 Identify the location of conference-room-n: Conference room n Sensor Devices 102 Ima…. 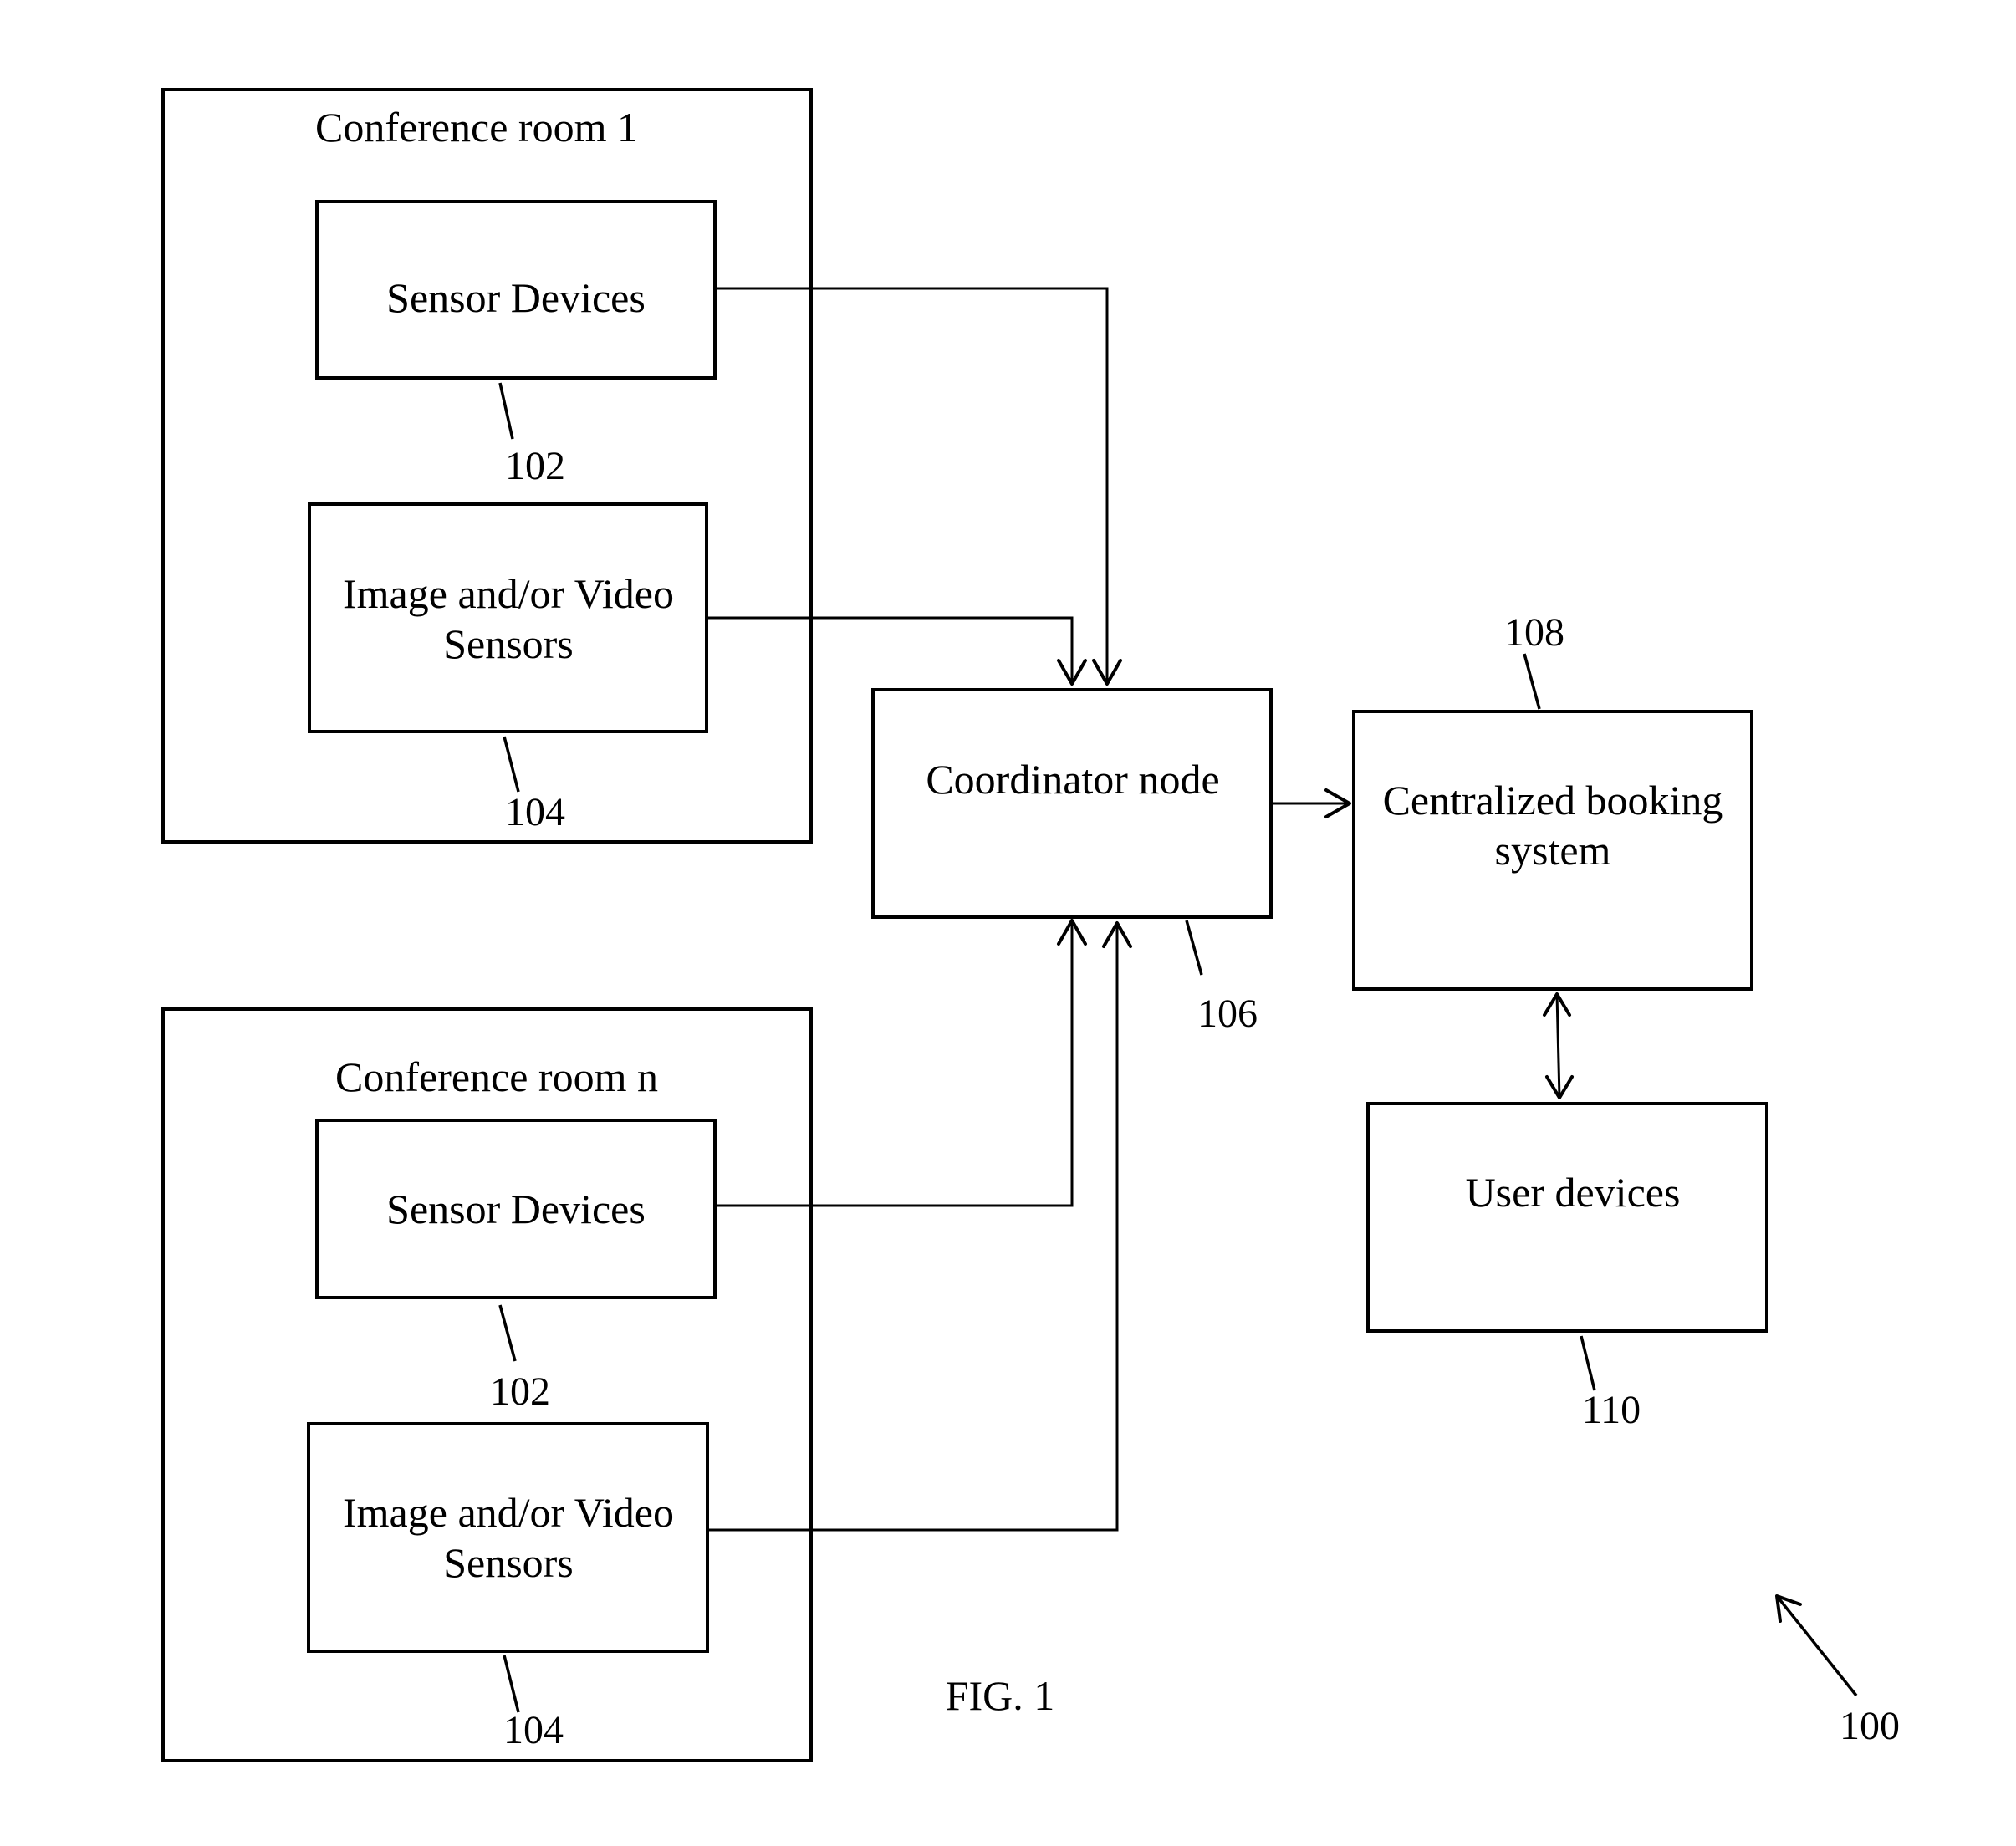
(487, 1384).